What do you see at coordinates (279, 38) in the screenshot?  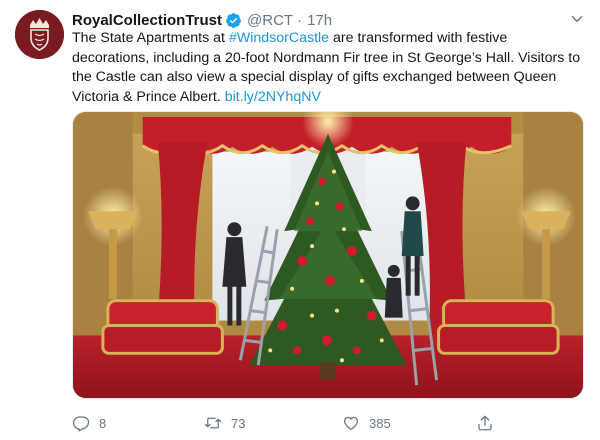 I see `hashtag-link: #WindsorCastle` at bounding box center [279, 38].